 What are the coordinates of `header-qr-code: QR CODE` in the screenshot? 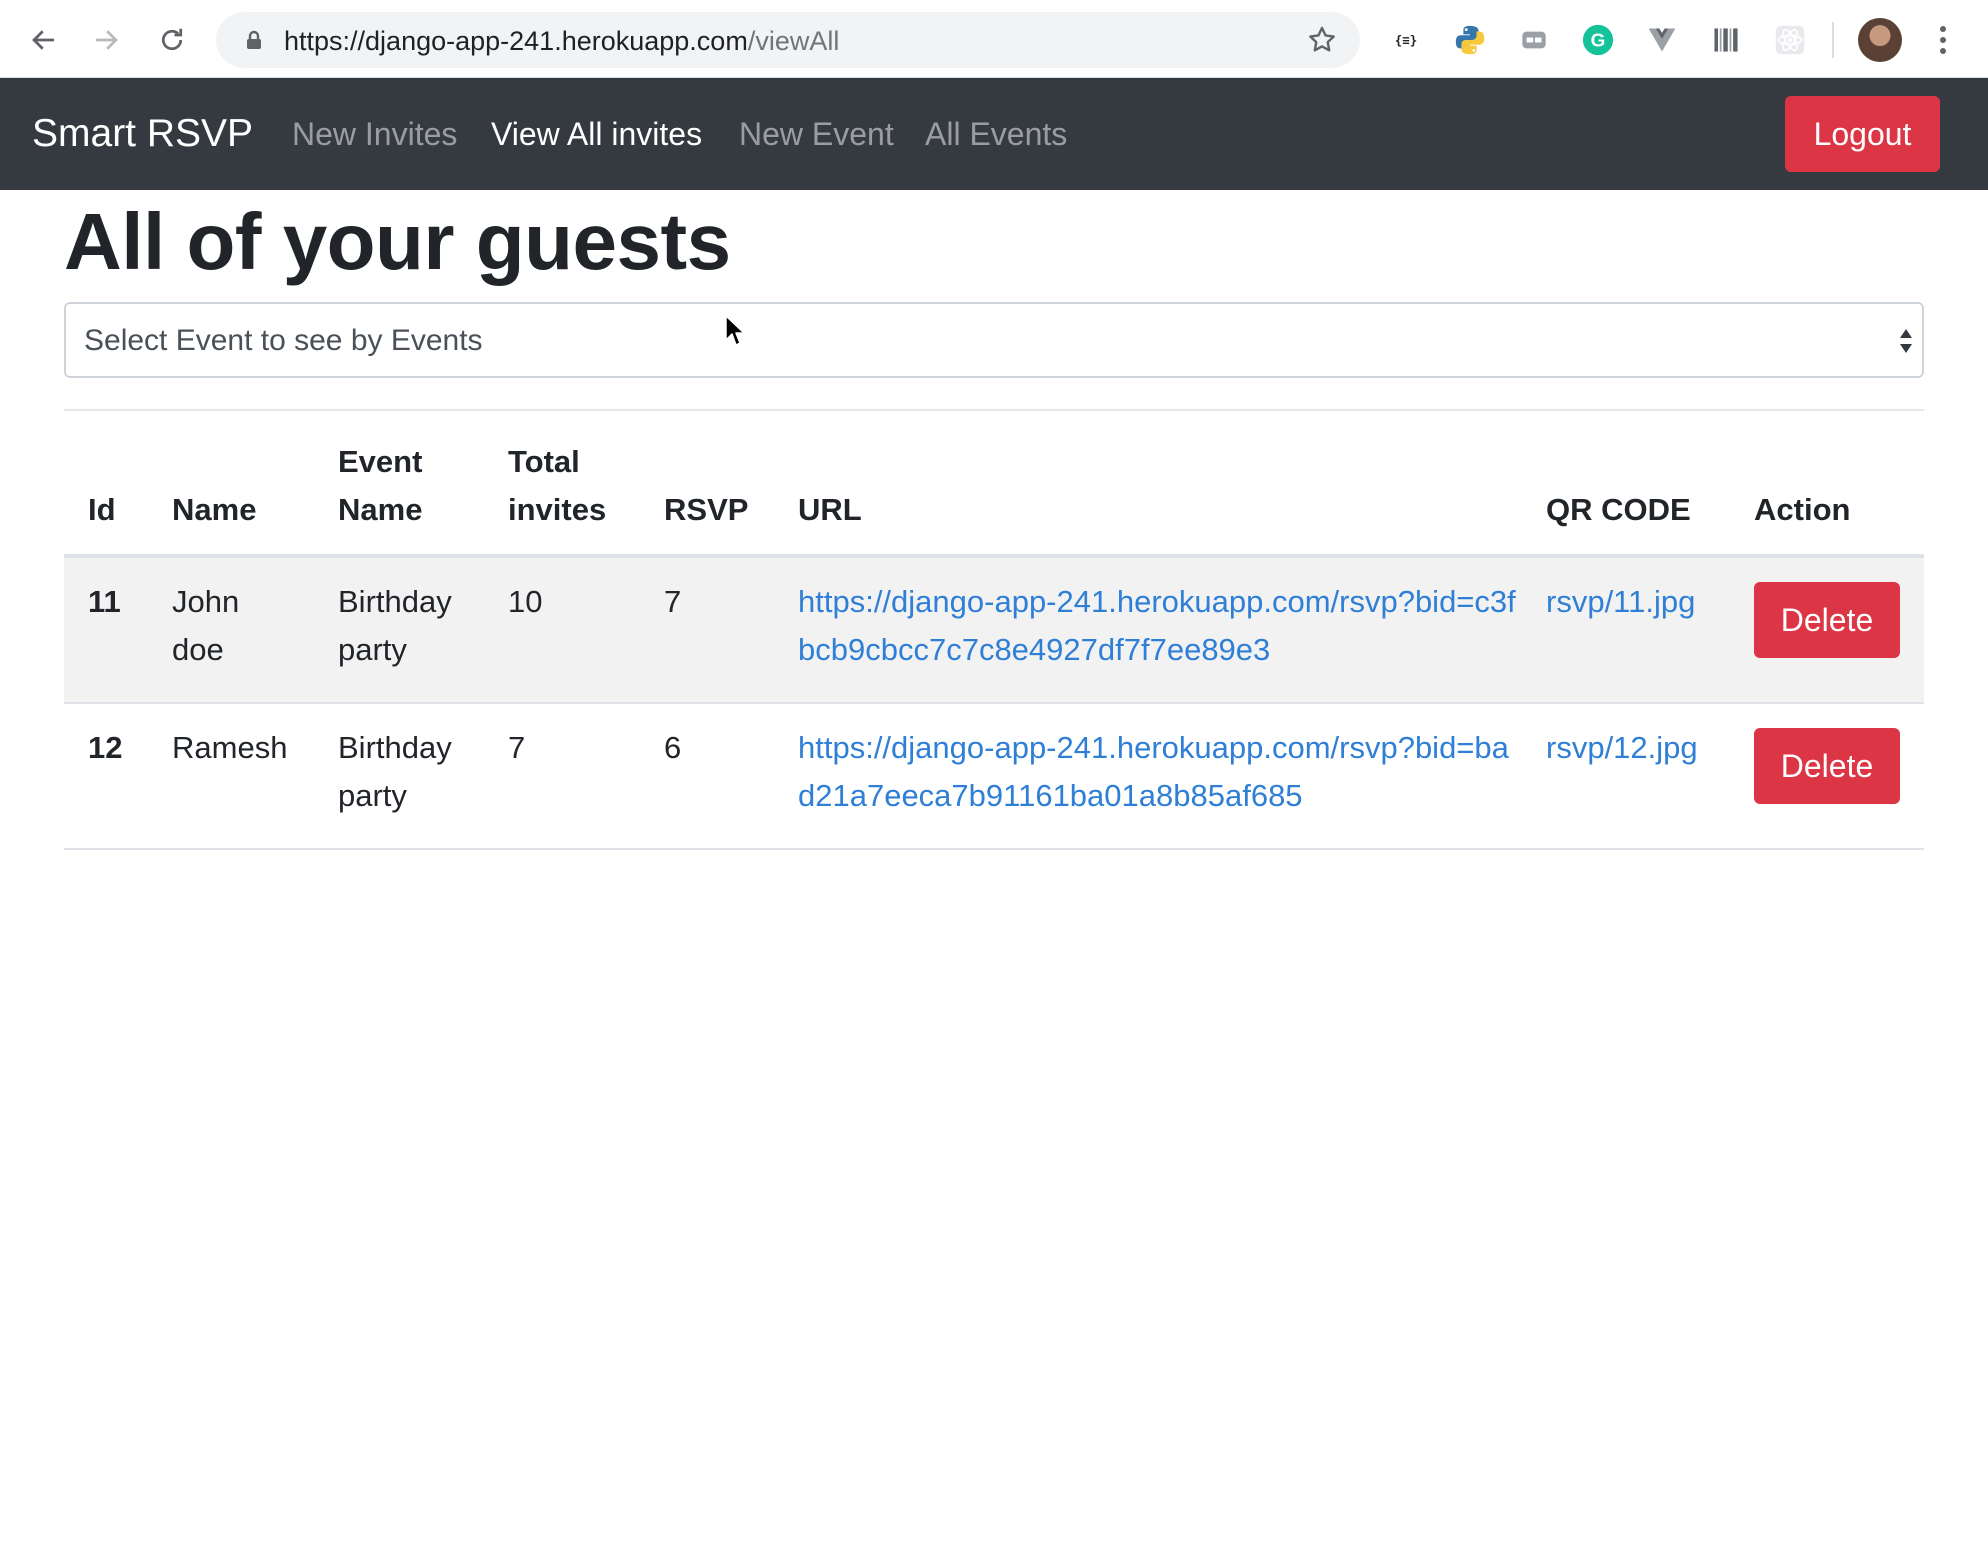 It's located at (1618, 509).